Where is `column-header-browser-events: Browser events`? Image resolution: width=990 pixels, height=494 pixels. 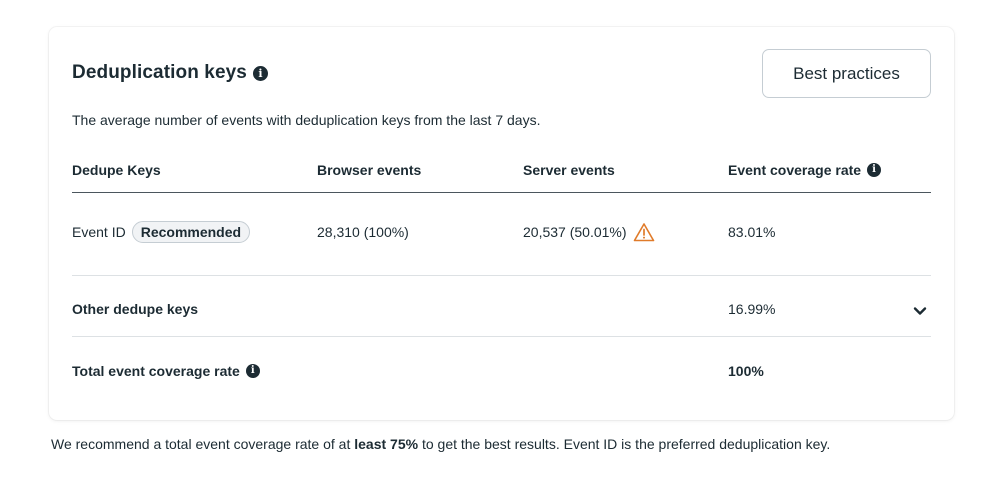
column-header-browser-events: Browser events is located at coordinates (369, 170).